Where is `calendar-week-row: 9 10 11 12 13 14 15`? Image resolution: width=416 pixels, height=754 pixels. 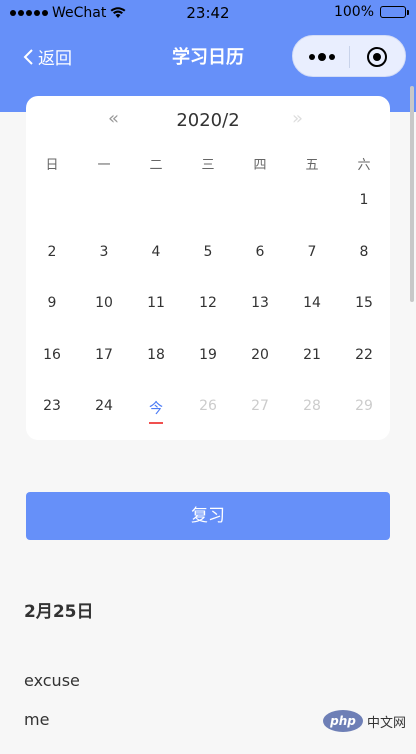 calendar-week-row: 9 10 11 12 13 14 15 is located at coordinates (208, 315).